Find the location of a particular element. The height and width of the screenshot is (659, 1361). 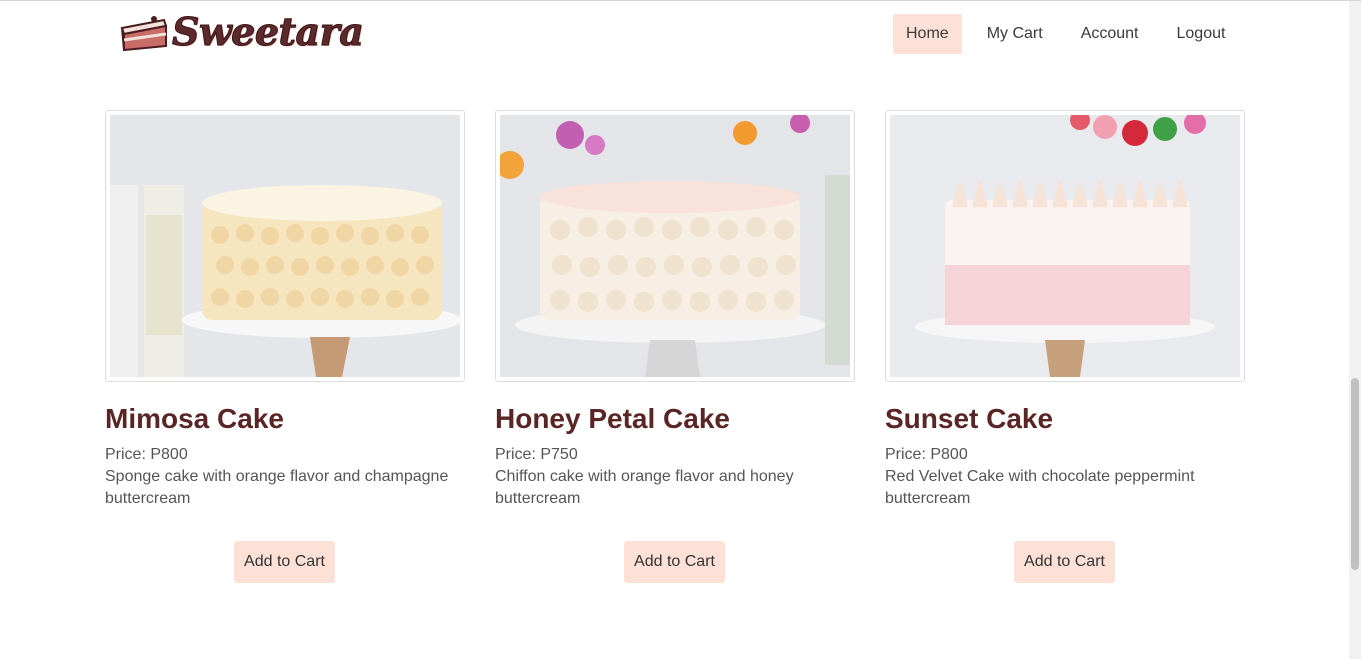

brand-logo: Sweetara is located at coordinates (242, 32).